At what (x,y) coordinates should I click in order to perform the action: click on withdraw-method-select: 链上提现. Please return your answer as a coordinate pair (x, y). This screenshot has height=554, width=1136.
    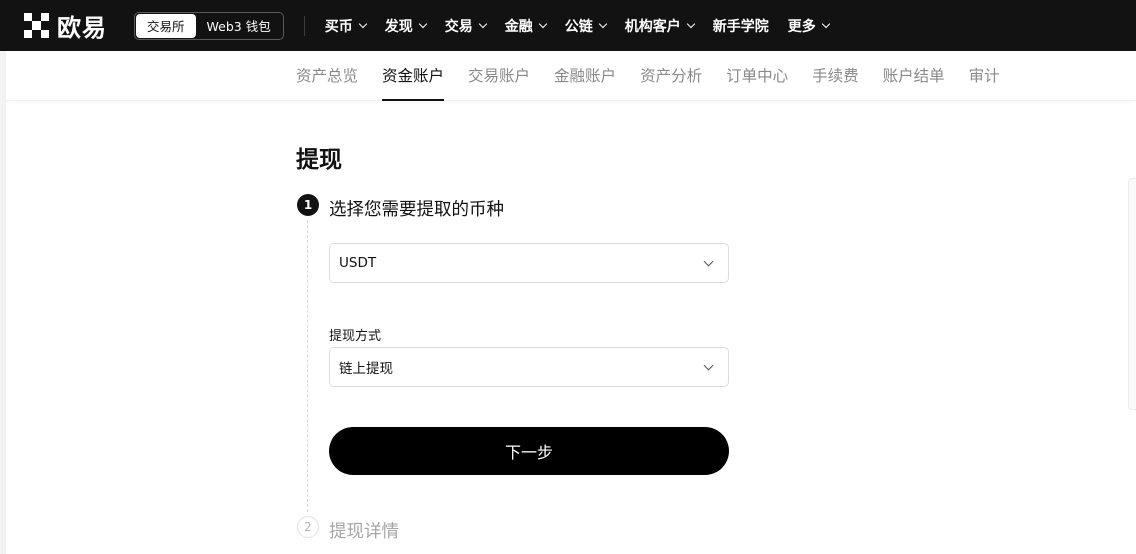
    Looking at the image, I should click on (529, 367).